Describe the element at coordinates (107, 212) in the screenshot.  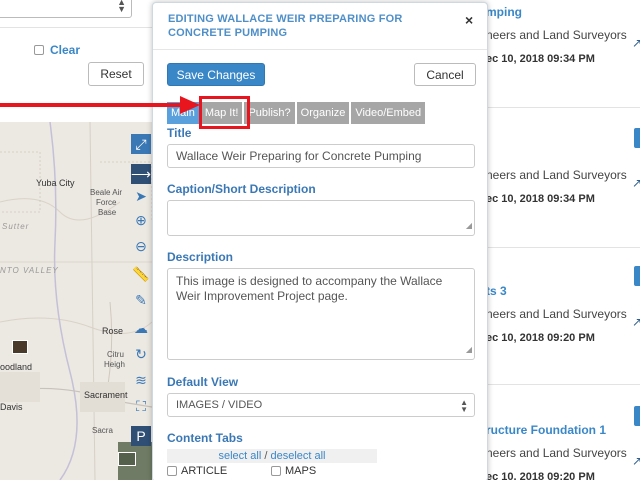
I see `map-label-base: Base` at that location.